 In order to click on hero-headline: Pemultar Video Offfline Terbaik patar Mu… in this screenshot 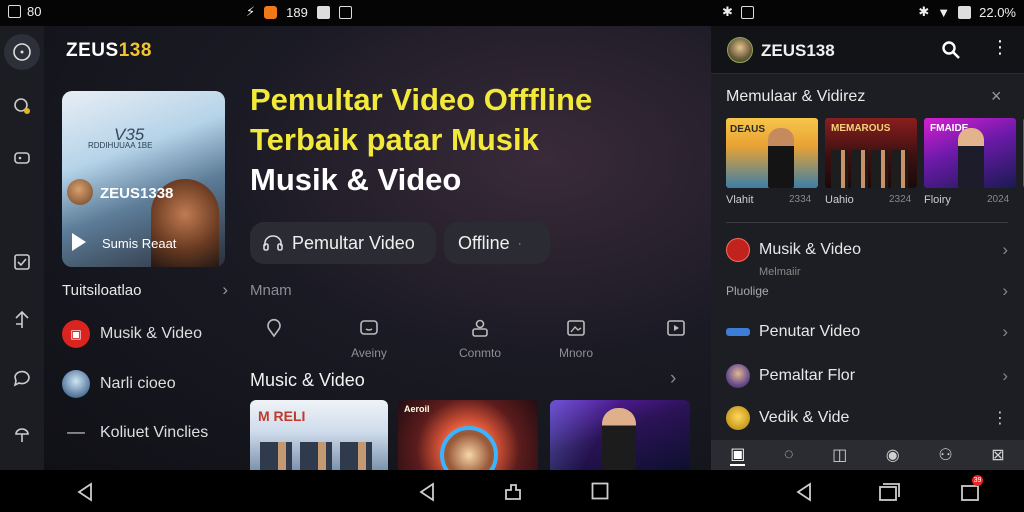, I will do `click(421, 139)`.